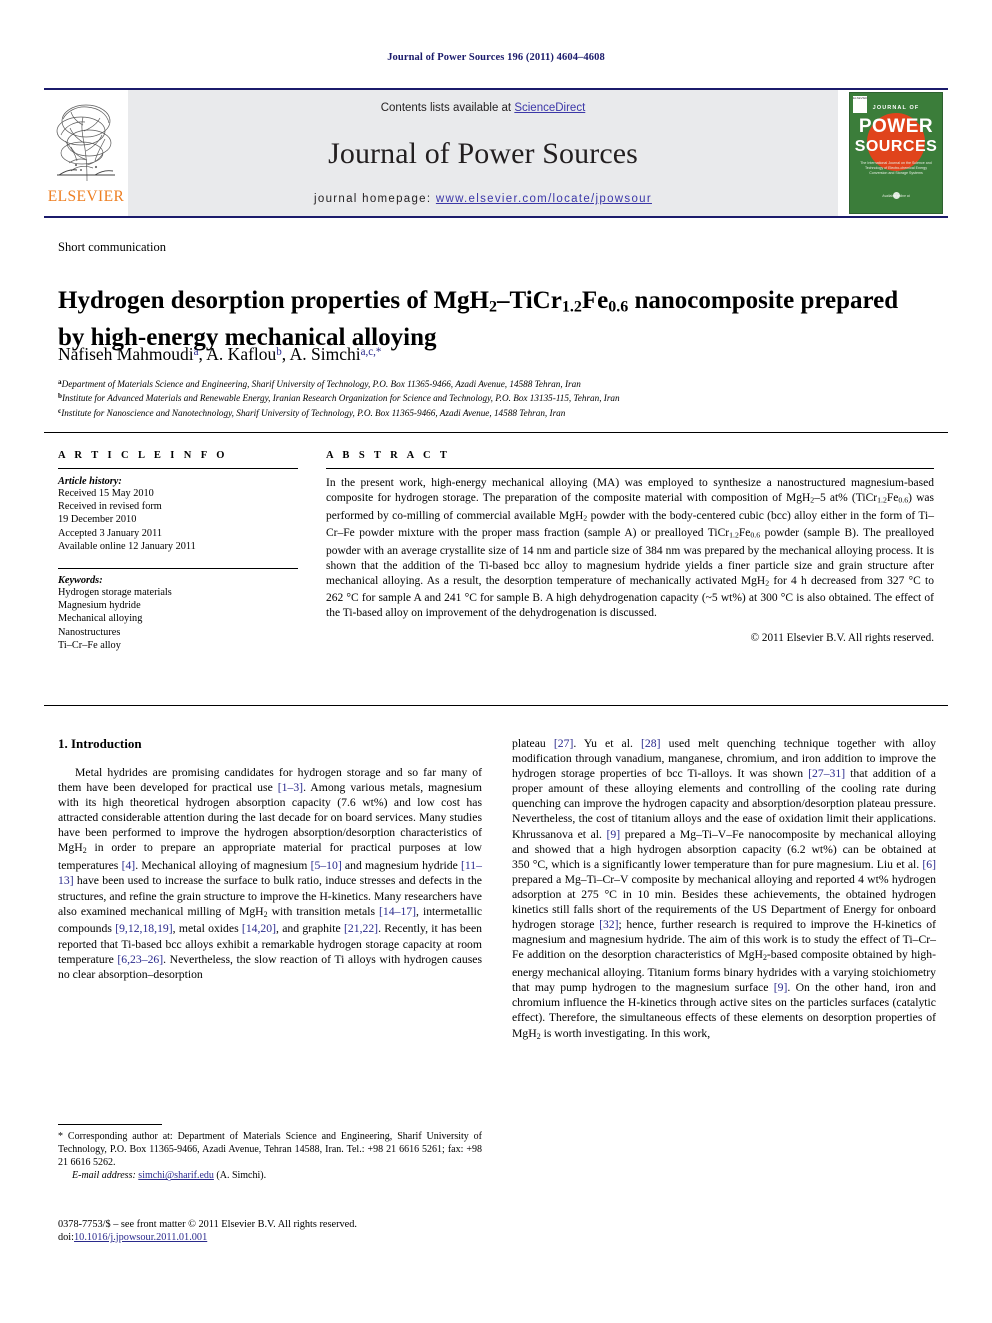 The width and height of the screenshot is (992, 1323). Describe the element at coordinates (896, 146) in the screenshot. I see `cover-line3: SOURCES` at that location.